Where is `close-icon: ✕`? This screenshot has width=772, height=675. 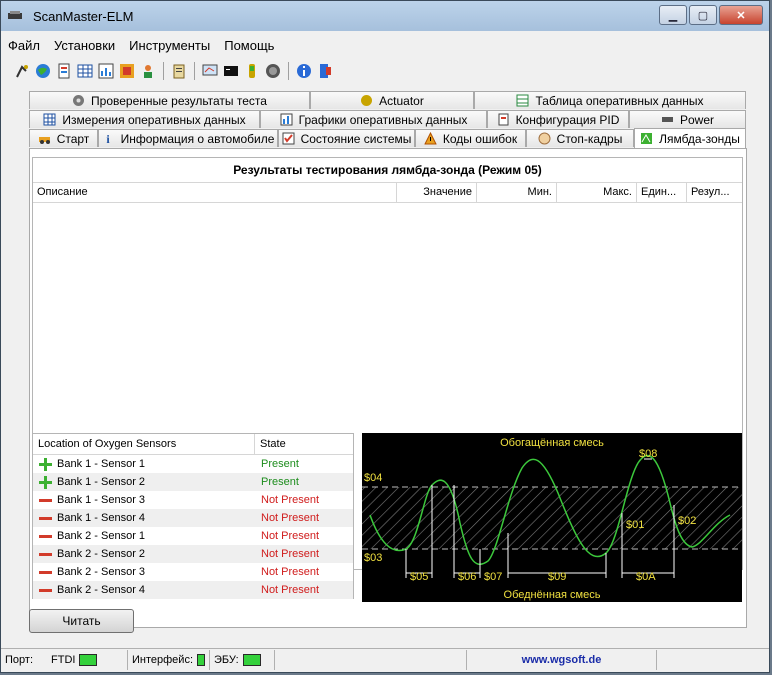
close-icon: ✕ is located at coordinates (741, 15).